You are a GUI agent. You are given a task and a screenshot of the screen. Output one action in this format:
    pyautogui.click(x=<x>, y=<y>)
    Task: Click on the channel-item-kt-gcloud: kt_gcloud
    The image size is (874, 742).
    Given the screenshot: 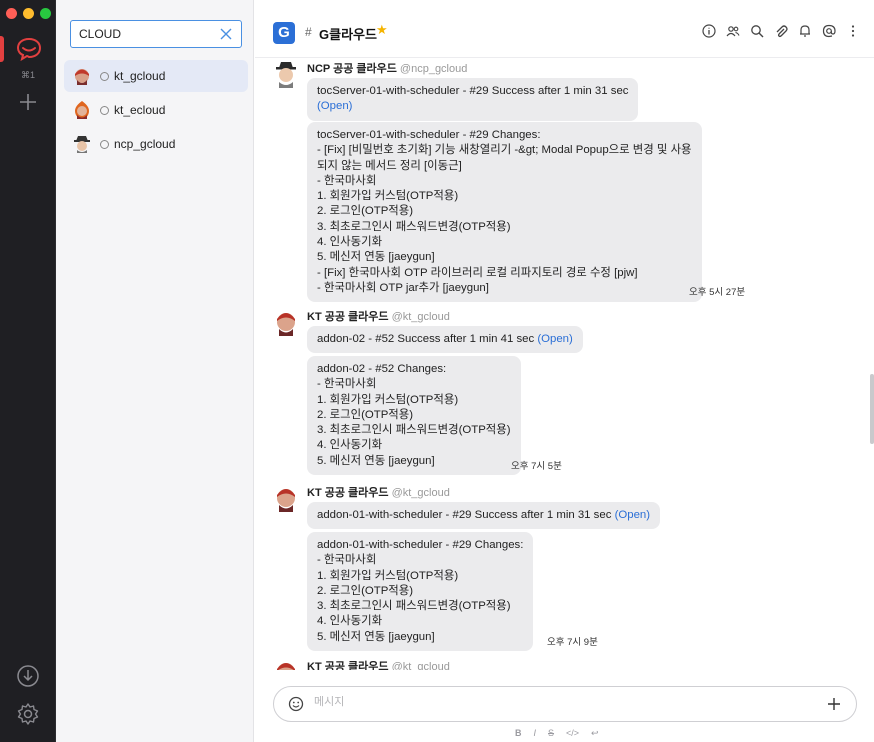 What is the action you would take?
    pyautogui.click(x=156, y=76)
    